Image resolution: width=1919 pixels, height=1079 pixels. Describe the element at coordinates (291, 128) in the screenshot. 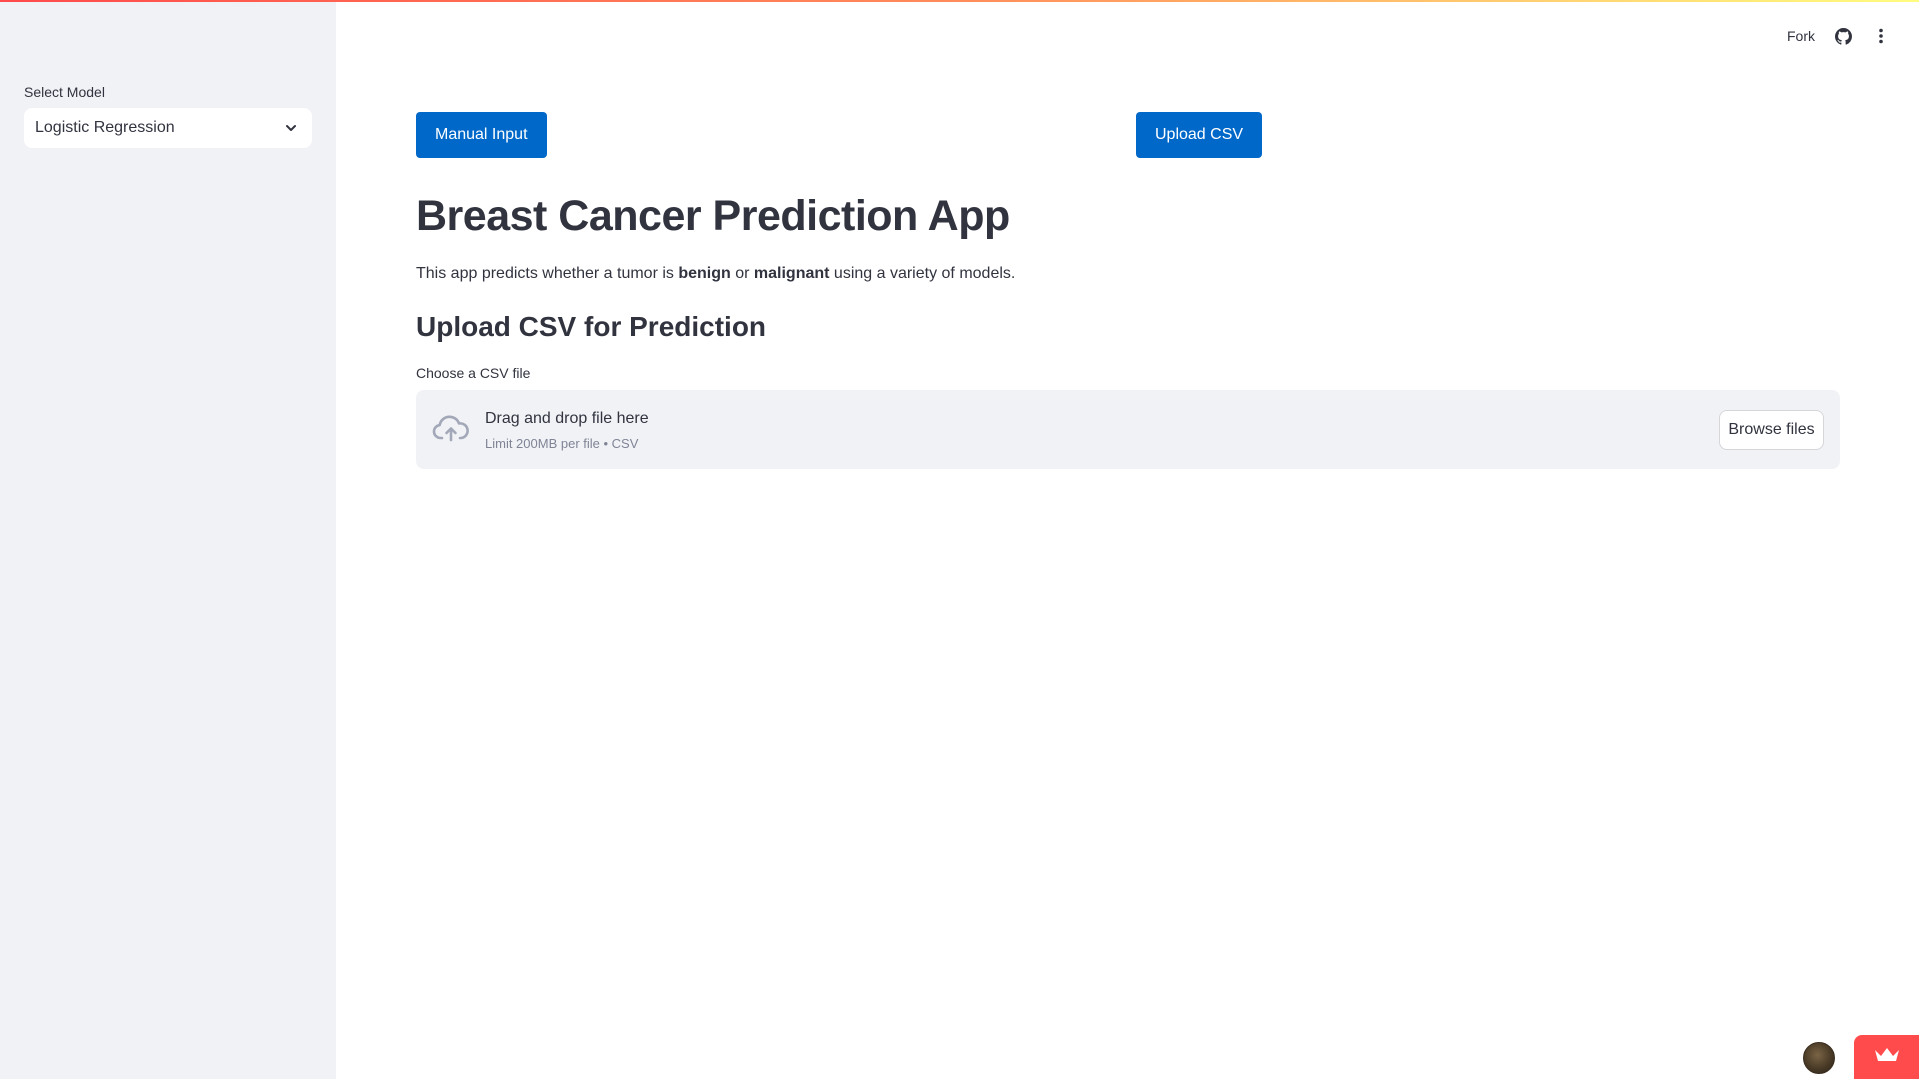

I see `chevron-down-icon` at that location.